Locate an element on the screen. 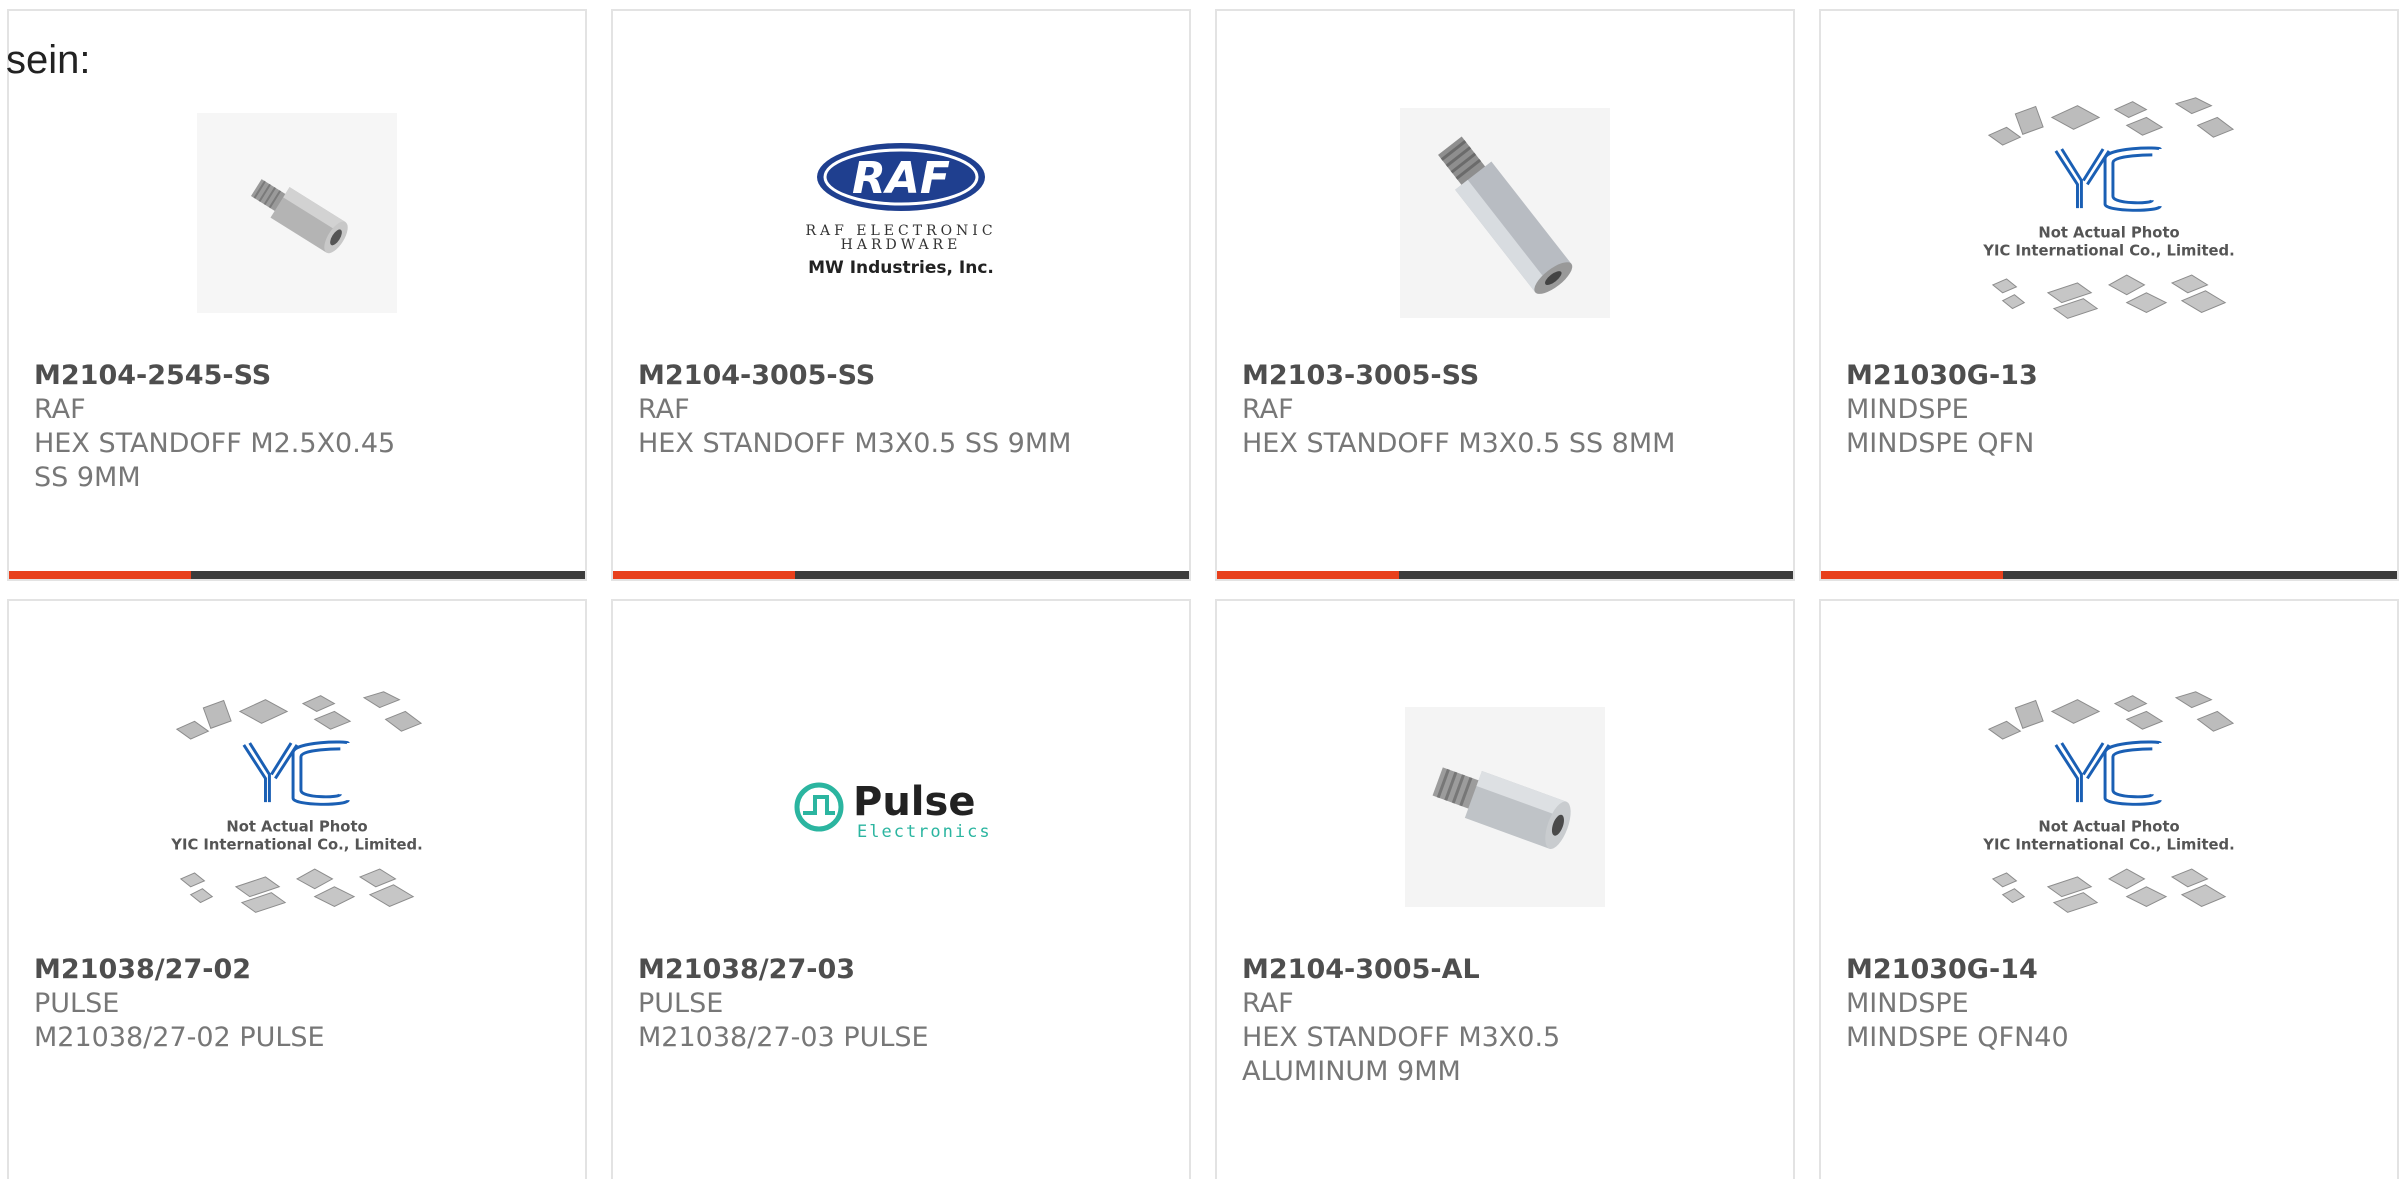 This screenshot has height=1179, width=2400. part-number-link: M21030G-13 is located at coordinates (2109, 376).